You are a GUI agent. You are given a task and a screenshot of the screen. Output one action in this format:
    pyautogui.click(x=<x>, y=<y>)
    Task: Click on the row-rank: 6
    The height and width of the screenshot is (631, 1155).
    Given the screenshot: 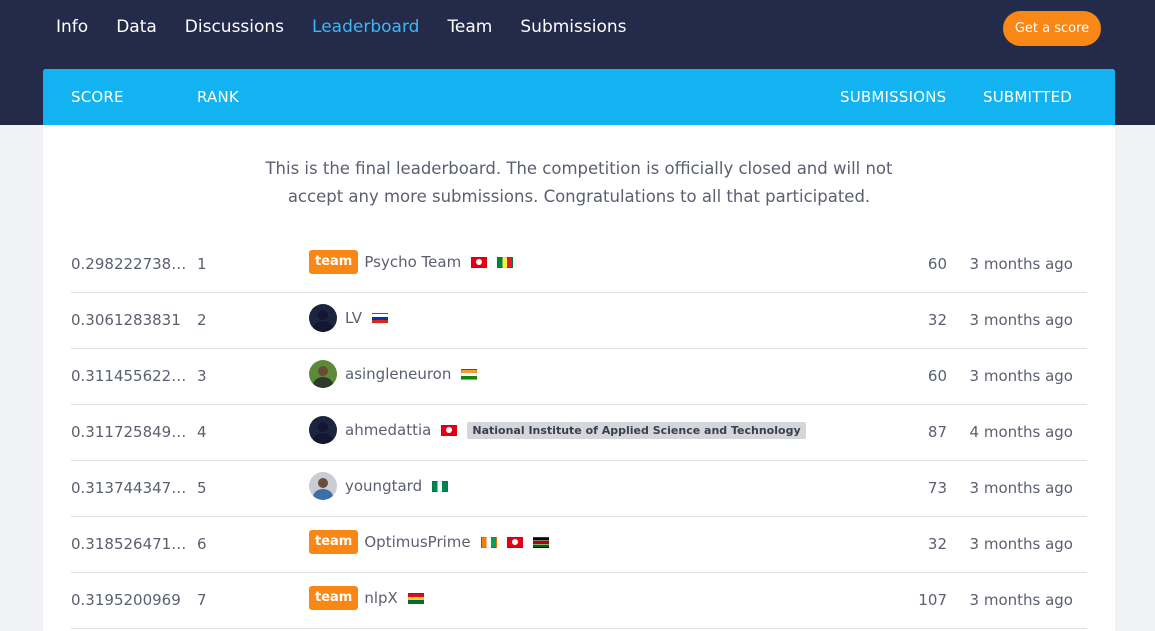 What is the action you would take?
    pyautogui.click(x=202, y=544)
    